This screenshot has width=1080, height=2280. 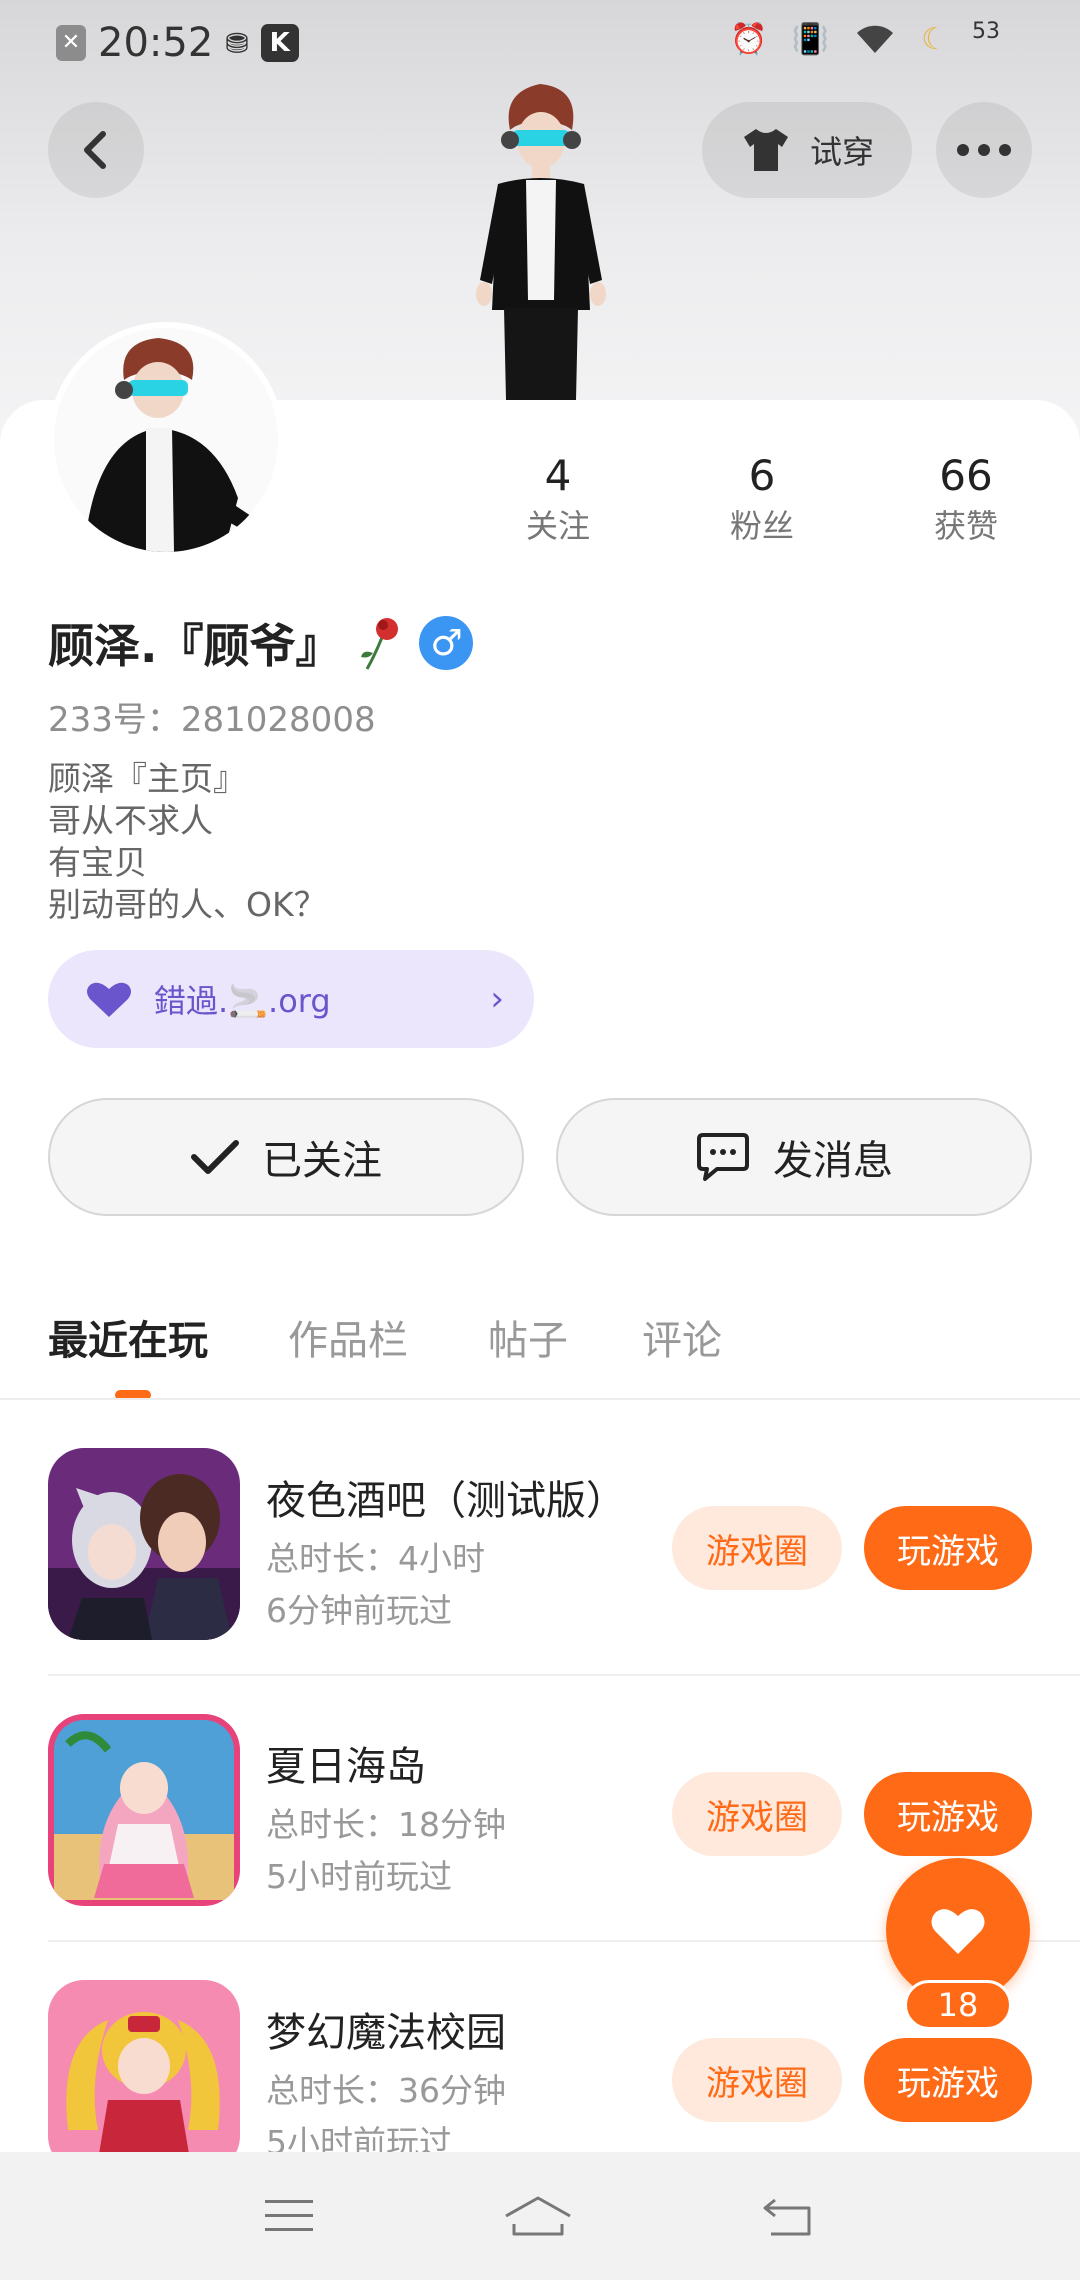 What do you see at coordinates (212, 716) in the screenshot?
I see `user-id: 233号：281028008` at bounding box center [212, 716].